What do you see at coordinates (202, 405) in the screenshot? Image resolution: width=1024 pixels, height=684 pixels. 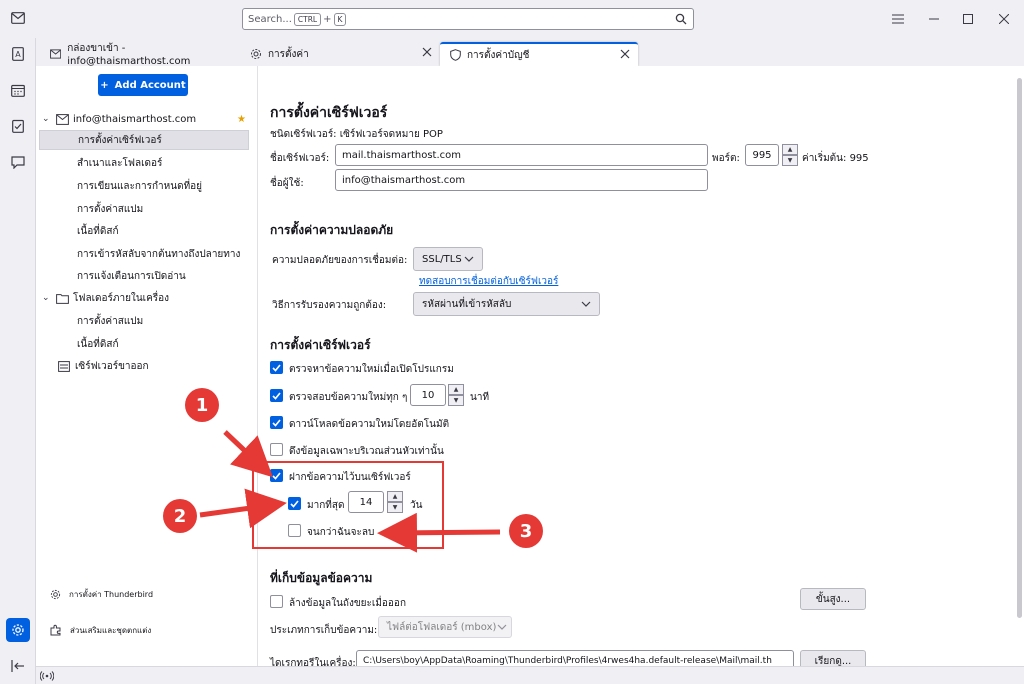 I see `annotation-marker-1: 1` at bounding box center [202, 405].